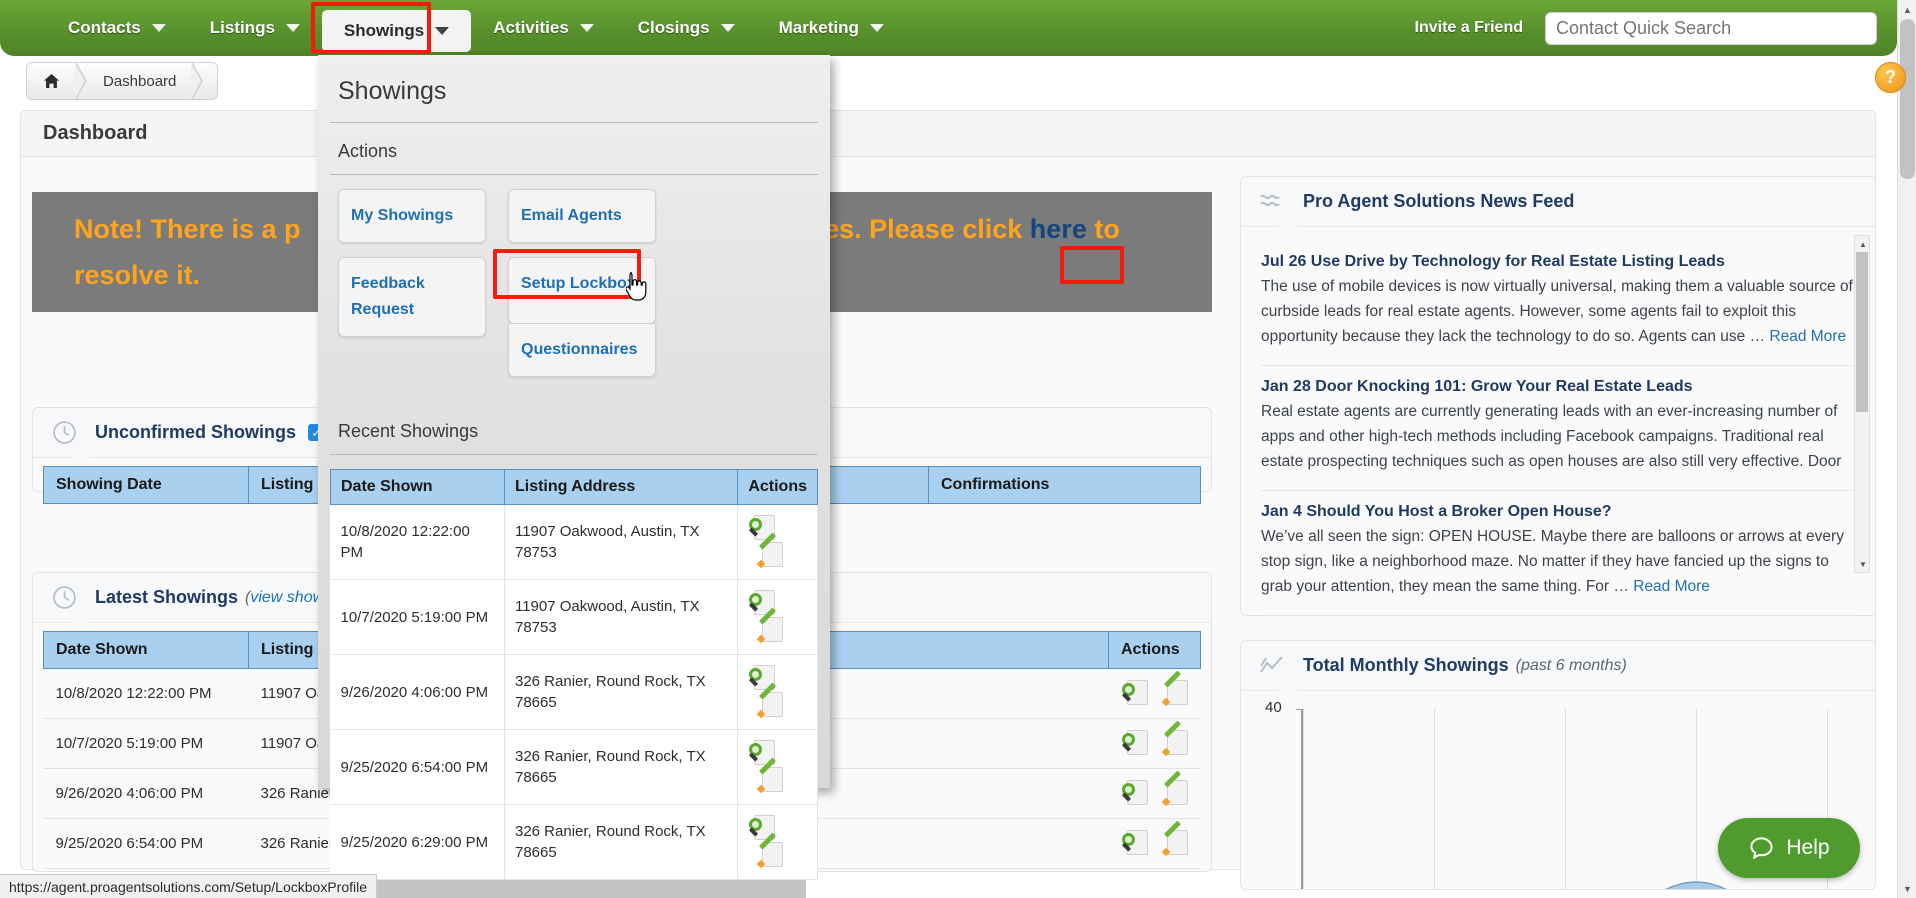 The width and height of the screenshot is (1916, 898). I want to click on monthly-showings-subtitle: (past 6 months), so click(1571, 665).